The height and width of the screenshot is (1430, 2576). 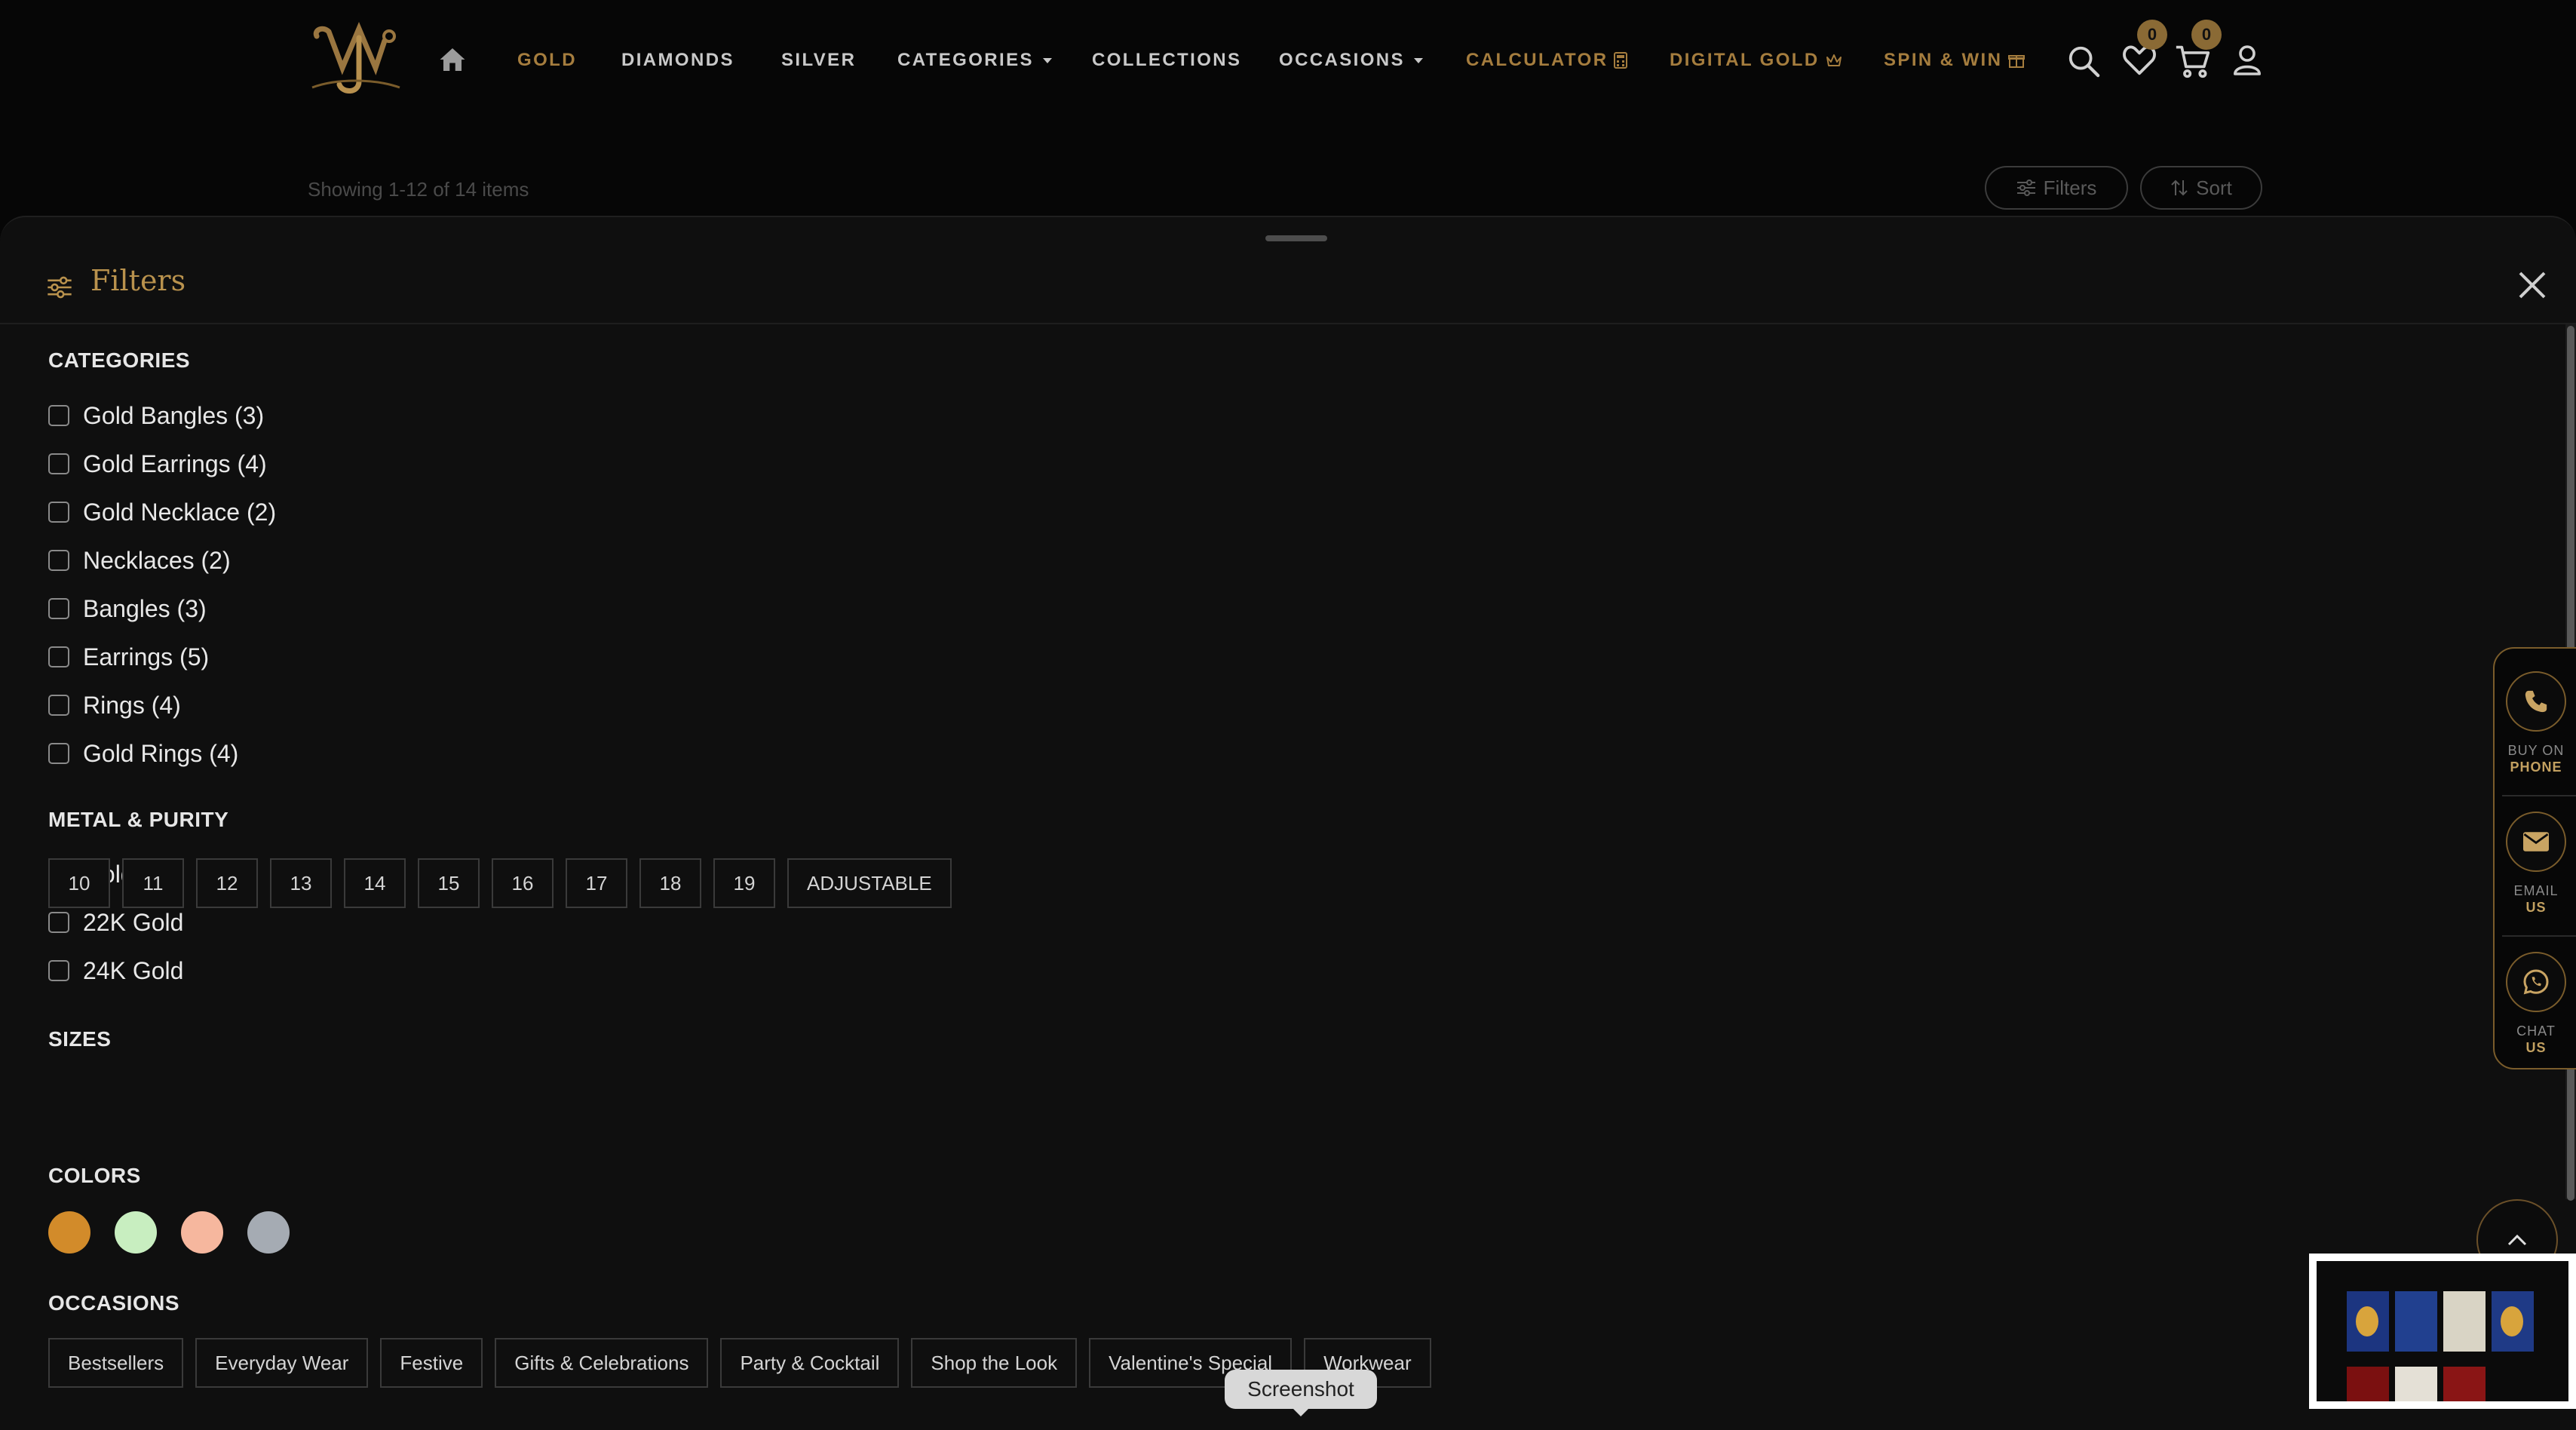 I want to click on size-chip: 10, so click(x=79, y=883).